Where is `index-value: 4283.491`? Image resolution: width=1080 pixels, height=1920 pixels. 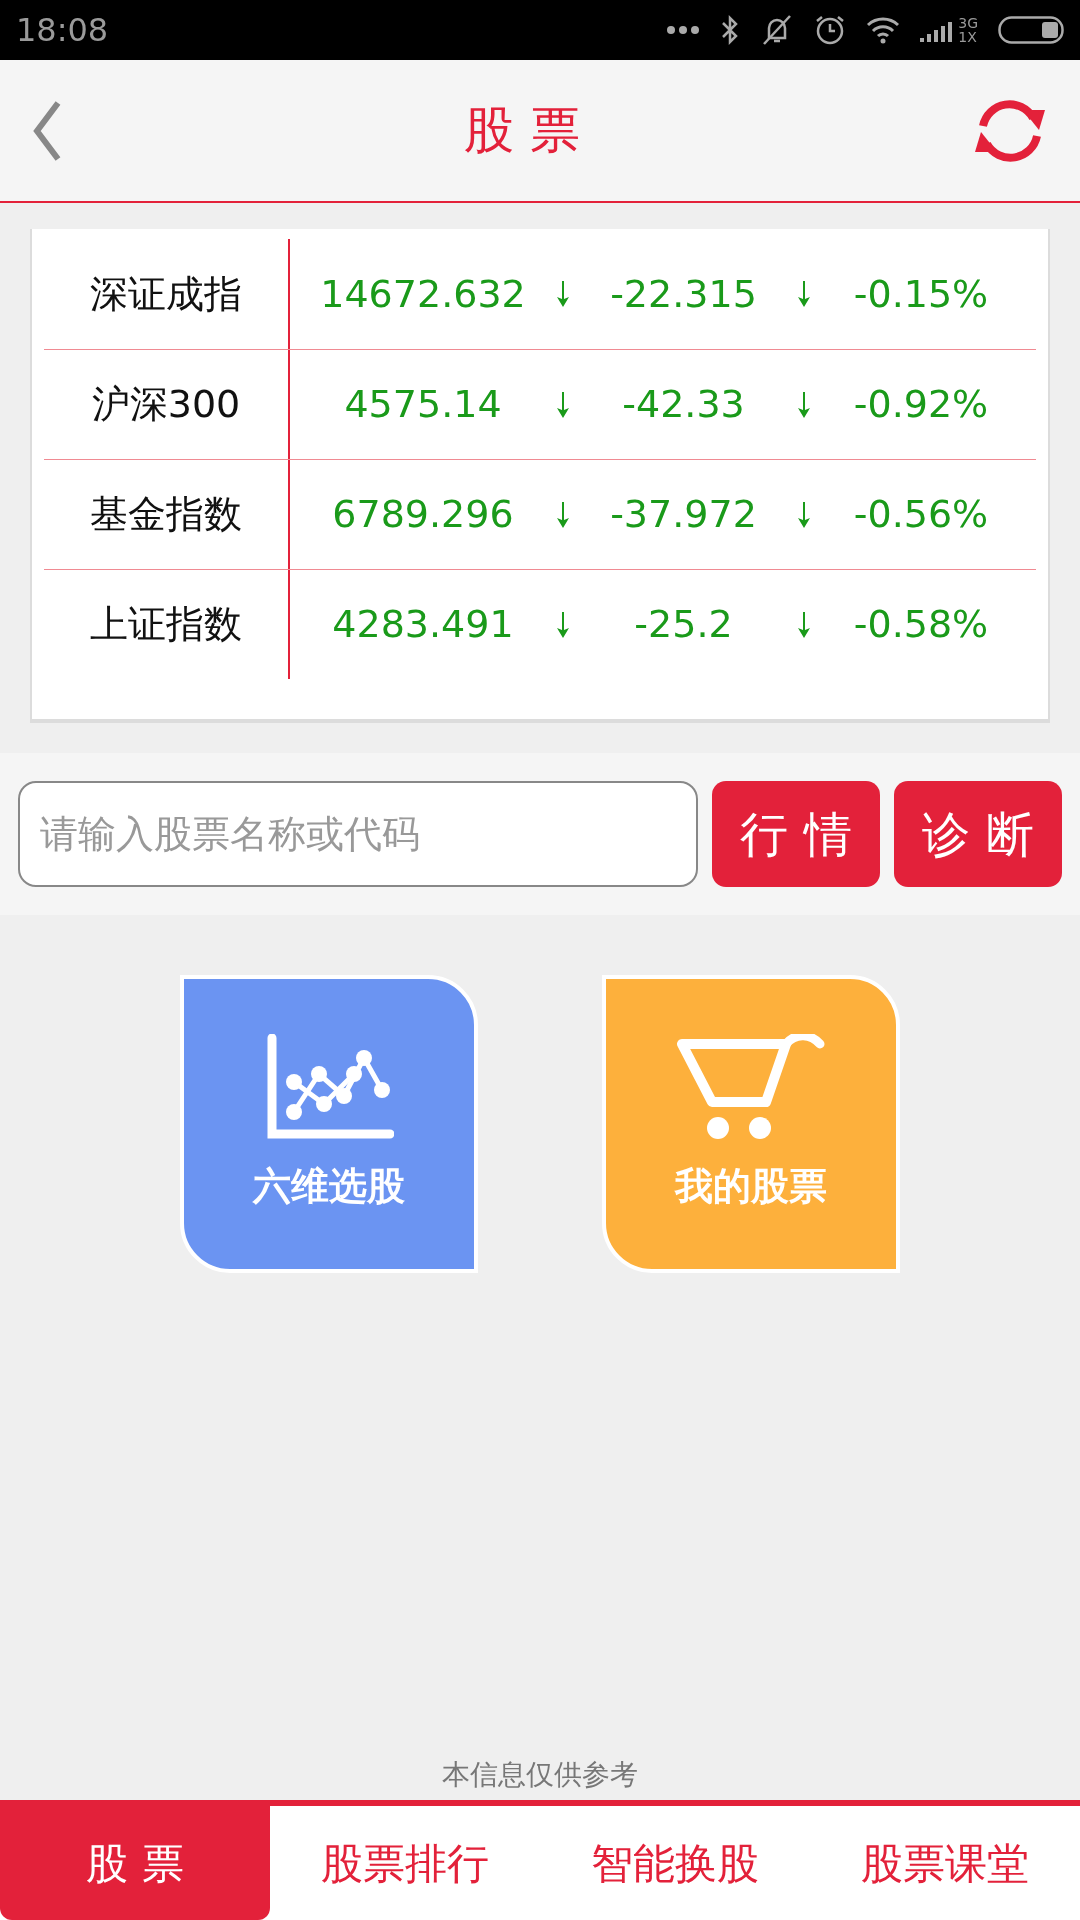
index-value: 4283.491 is located at coordinates (423, 624).